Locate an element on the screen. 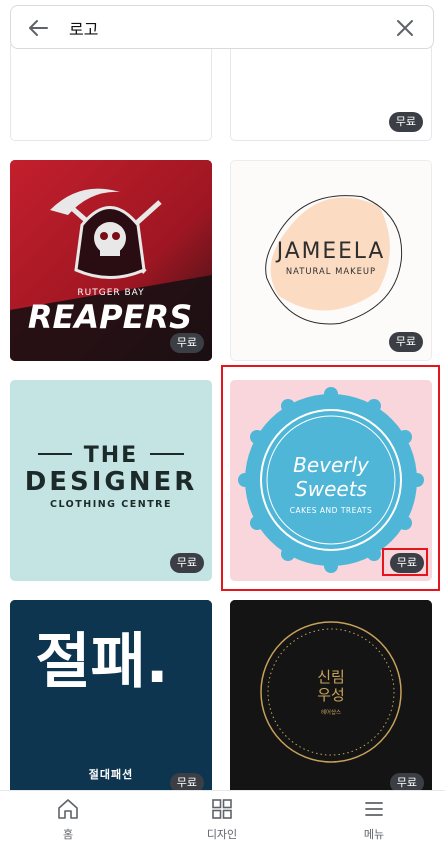  back-arrow-icon is located at coordinates (38, 28).